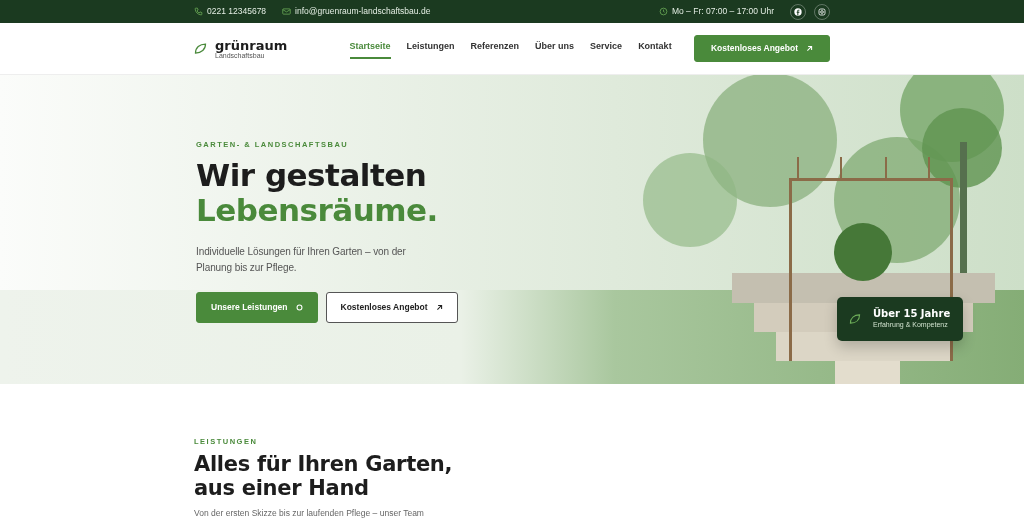 The image size is (1024, 526). Describe the element at coordinates (606, 48) in the screenshot. I see `nav-link: Service` at that location.